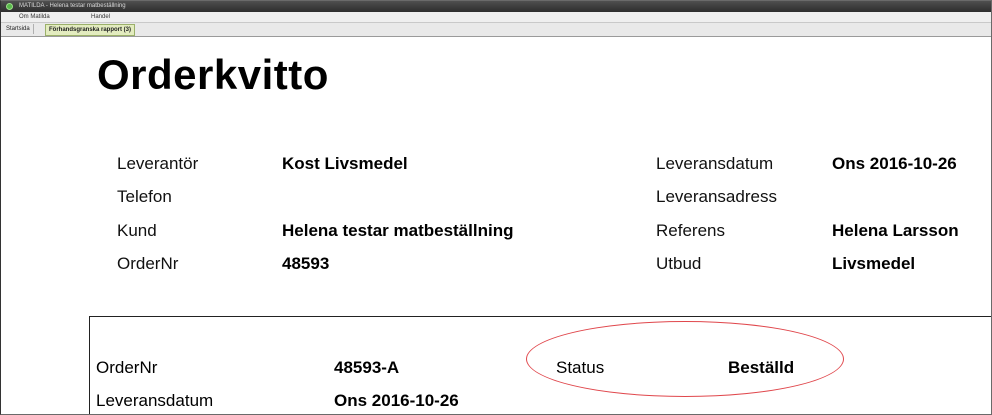 This screenshot has height=415, width=992. What do you see at coordinates (761, 367) in the screenshot?
I see `status-badge: Beställd` at bounding box center [761, 367].